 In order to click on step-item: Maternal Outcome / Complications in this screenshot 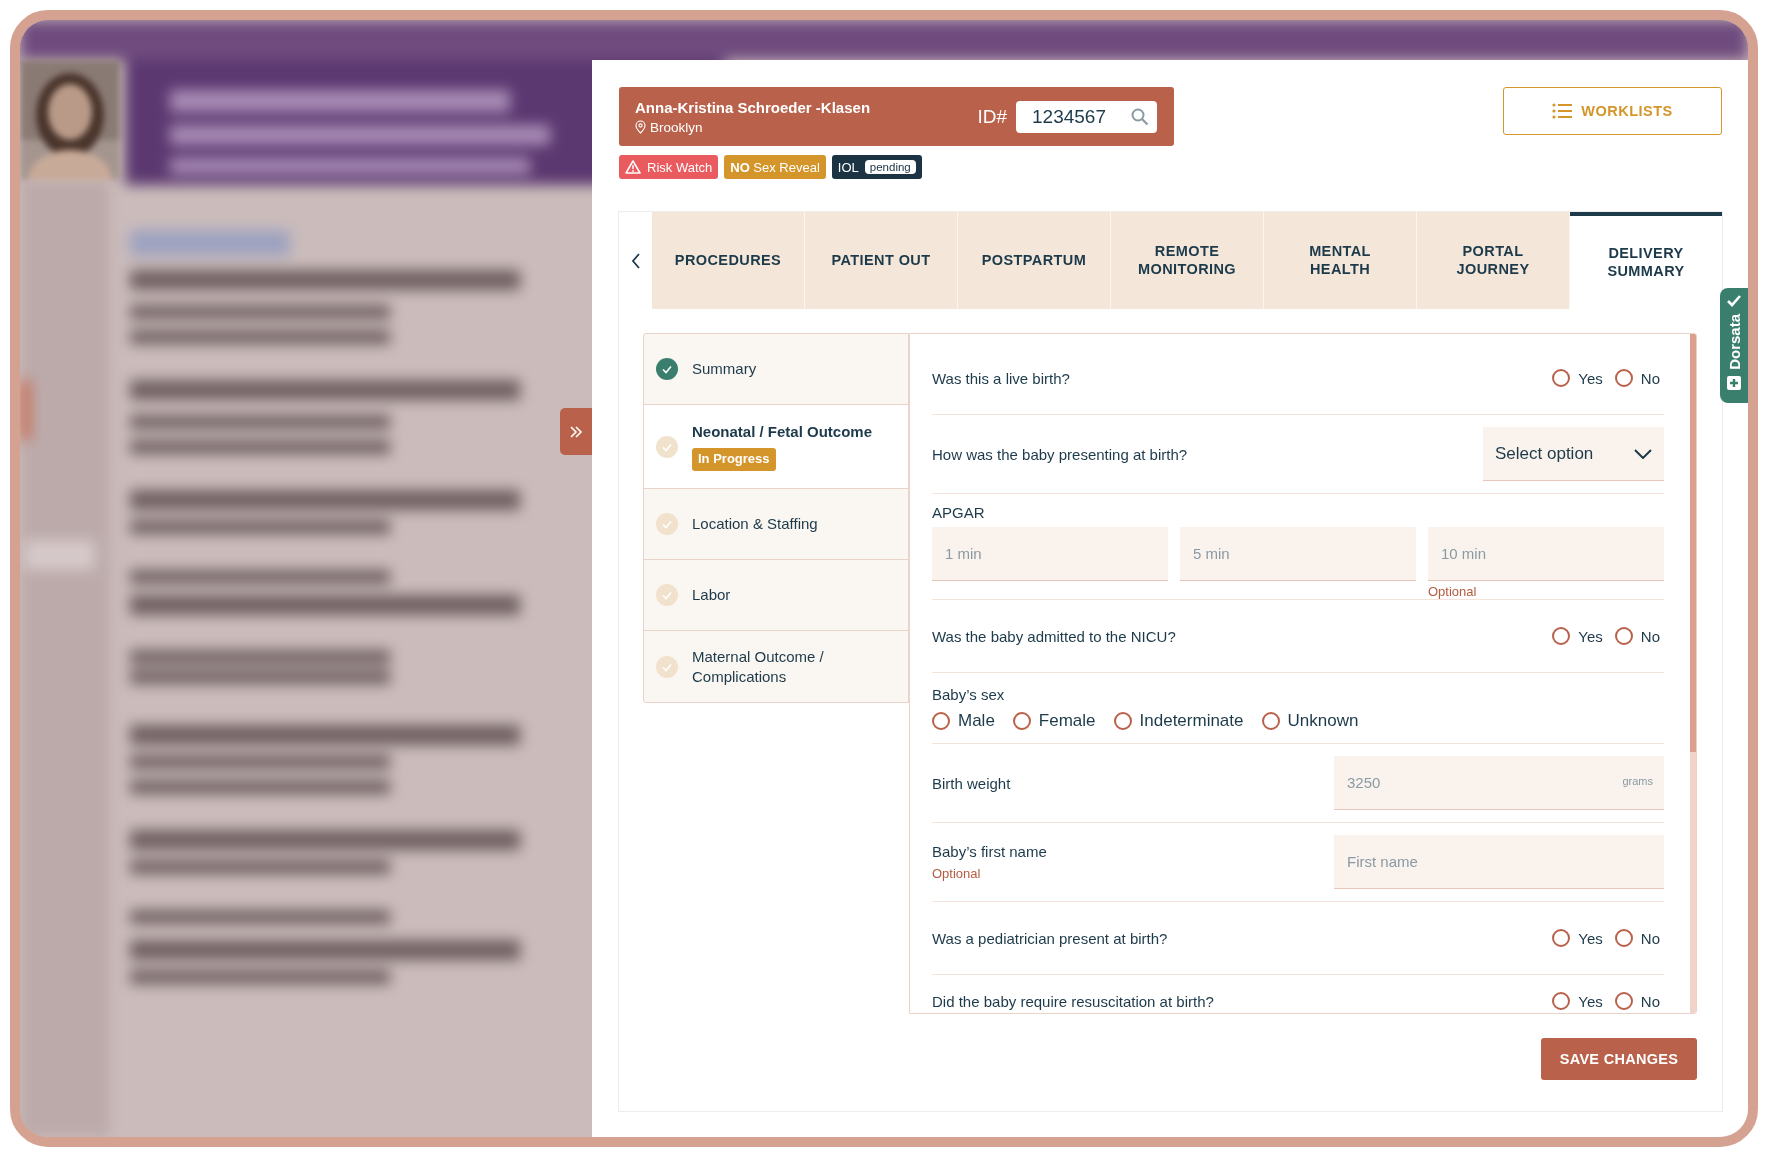, I will do `click(776, 666)`.